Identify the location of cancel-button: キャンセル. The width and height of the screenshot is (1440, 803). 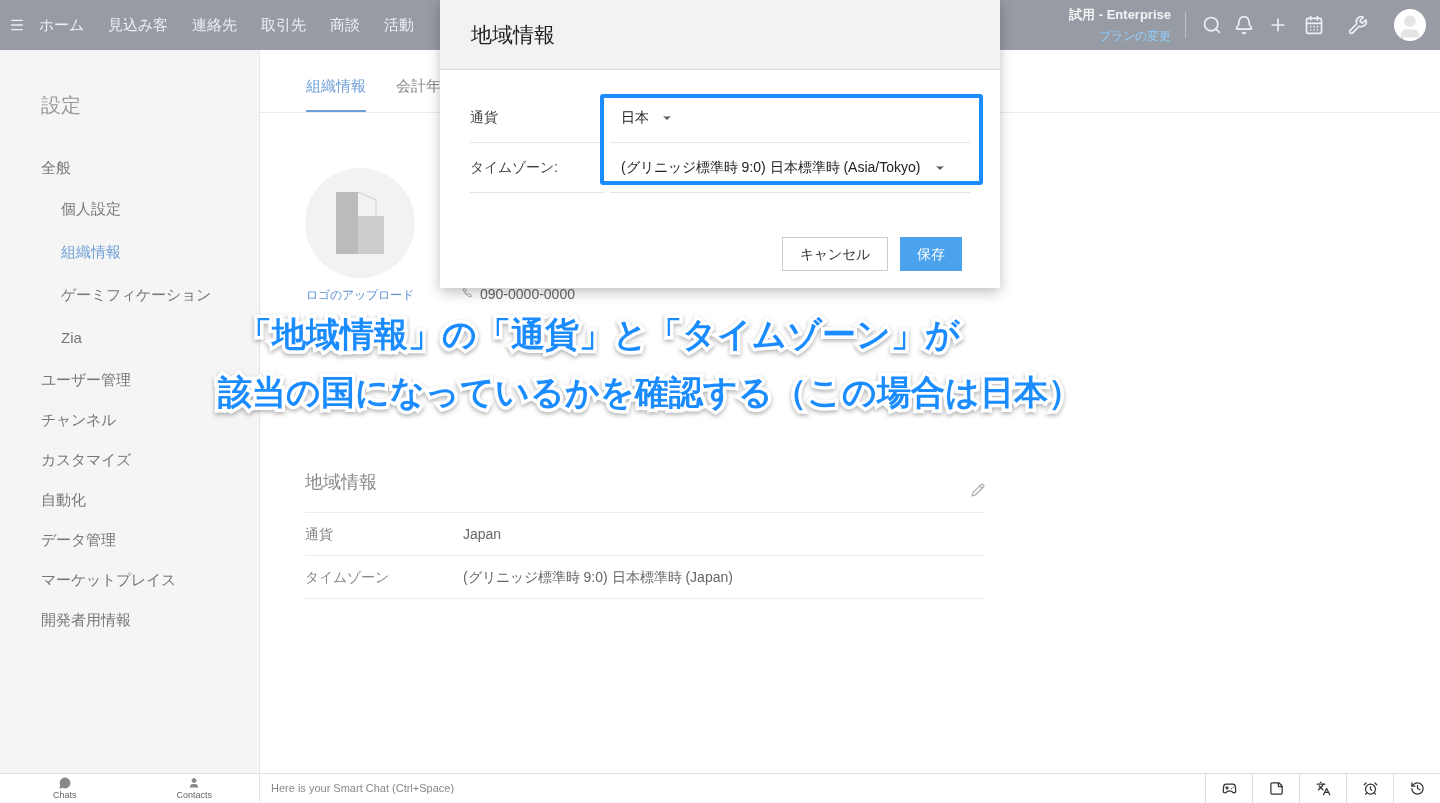
(835, 254).